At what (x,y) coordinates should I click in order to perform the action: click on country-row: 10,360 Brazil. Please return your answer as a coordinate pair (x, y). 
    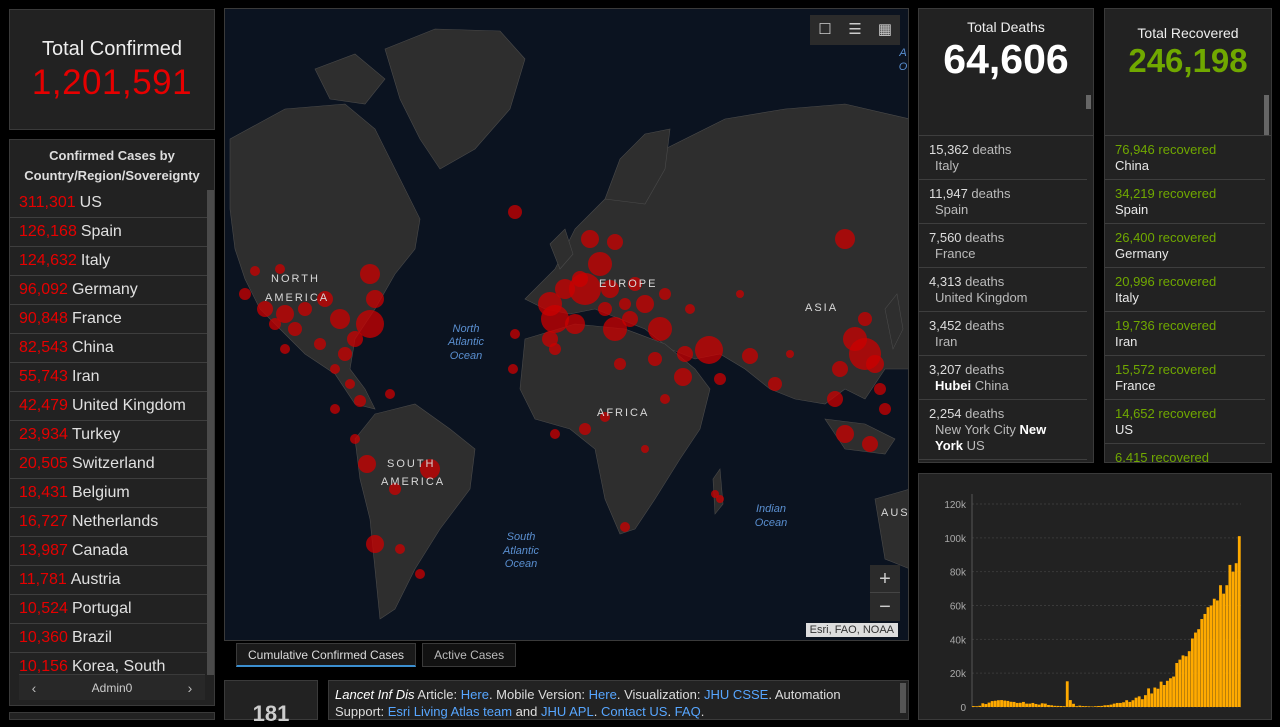
    Looking at the image, I should click on (109, 638).